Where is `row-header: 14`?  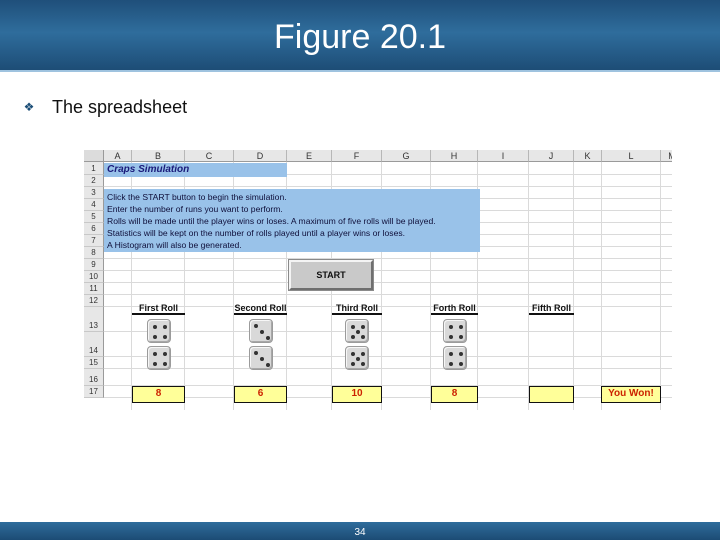
row-header: 14 is located at coordinates (94, 344).